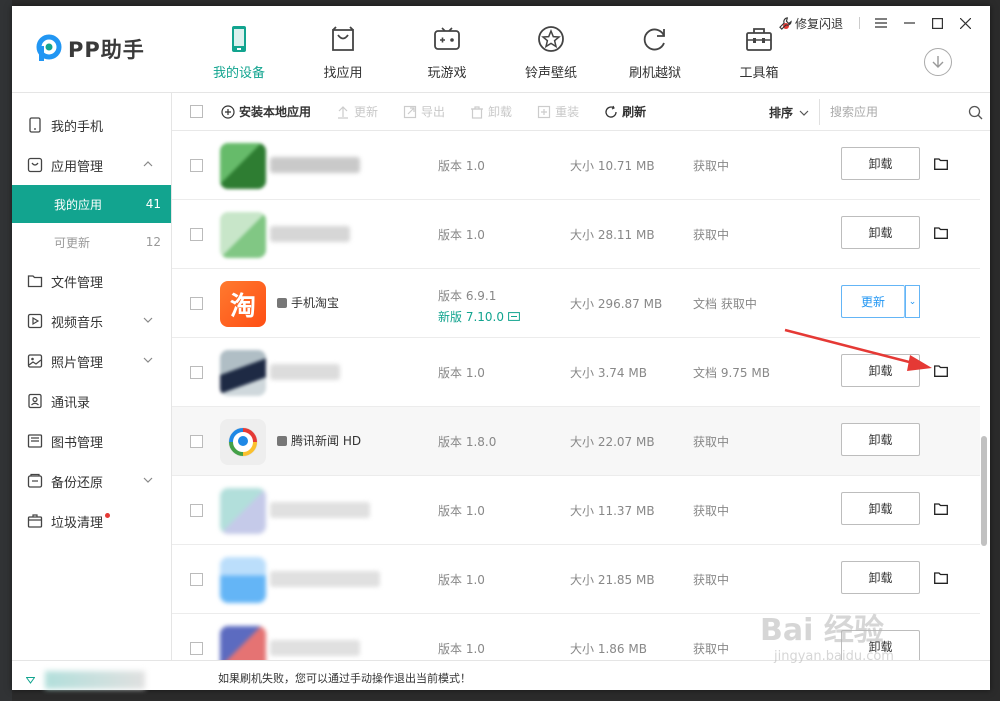 The image size is (1000, 701). What do you see at coordinates (789, 112) in the screenshot?
I see `sort-dropdown: 排序` at bounding box center [789, 112].